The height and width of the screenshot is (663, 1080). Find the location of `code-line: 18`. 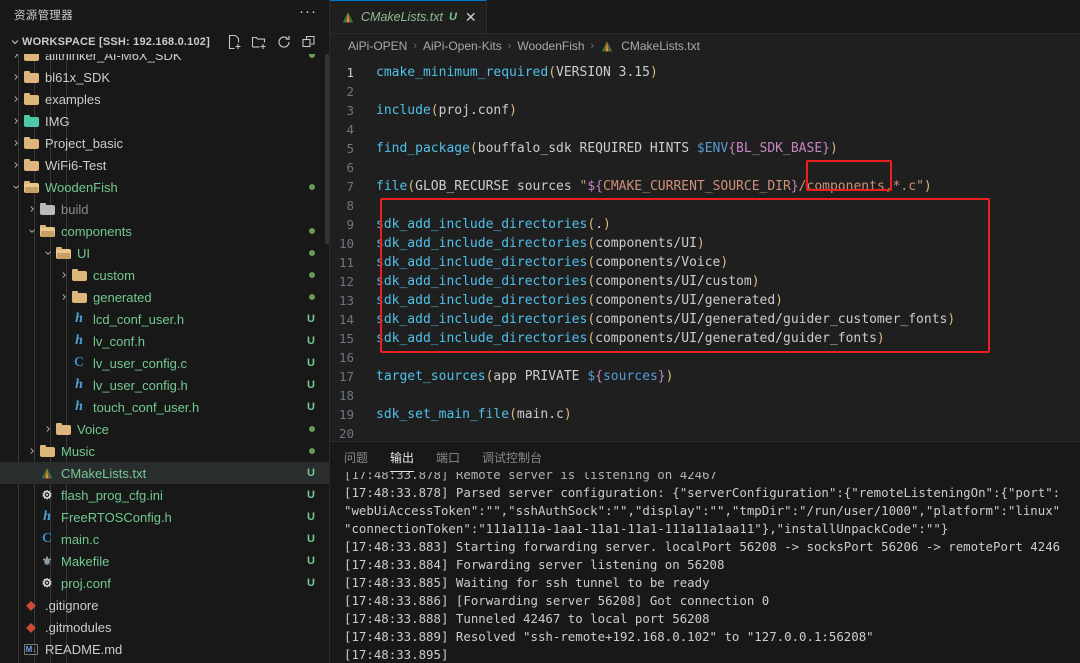

code-line: 18 is located at coordinates (705, 395).